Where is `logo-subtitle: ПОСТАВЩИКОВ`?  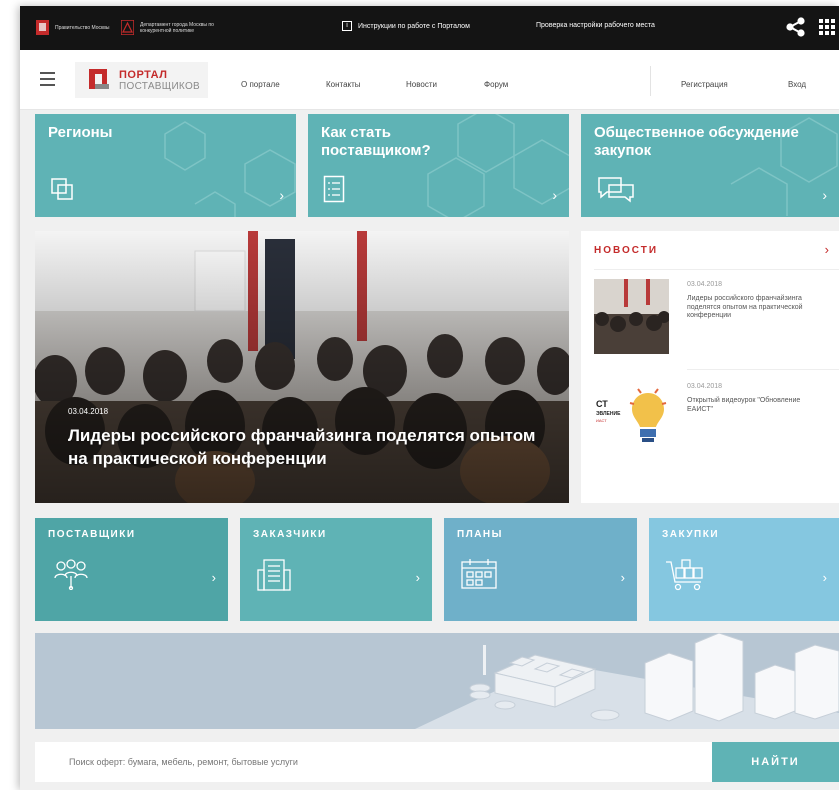 logo-subtitle: ПОСТАВЩИКОВ is located at coordinates (159, 86).